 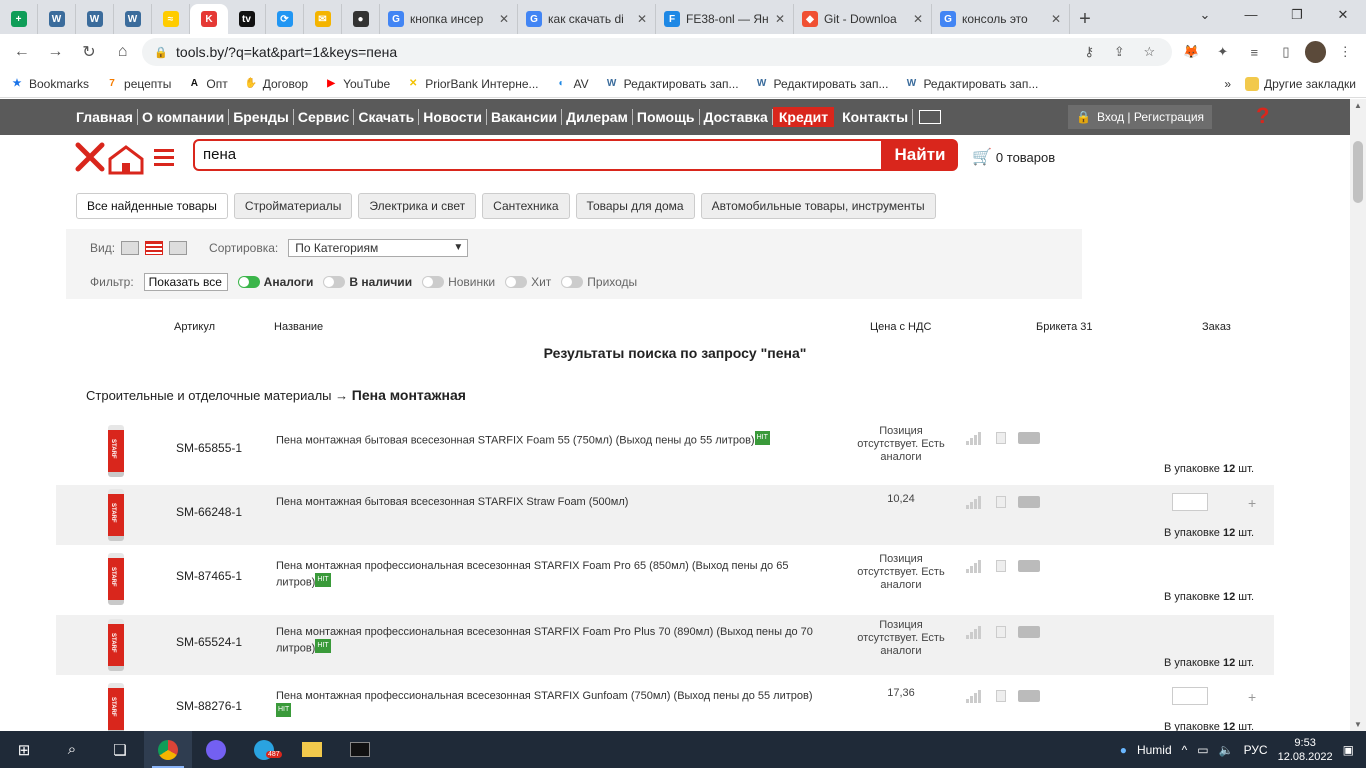 I want to click on bookmark-item: ✋ Договор, so click(x=276, y=84).